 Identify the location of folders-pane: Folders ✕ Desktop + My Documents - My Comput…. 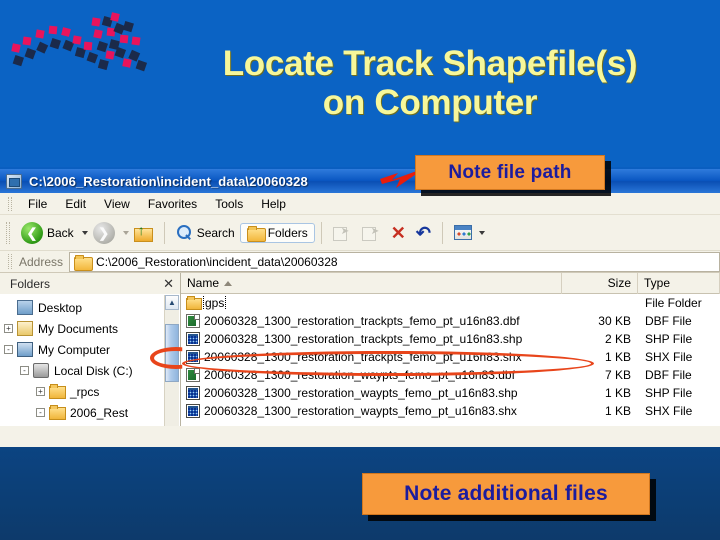
(90, 349).